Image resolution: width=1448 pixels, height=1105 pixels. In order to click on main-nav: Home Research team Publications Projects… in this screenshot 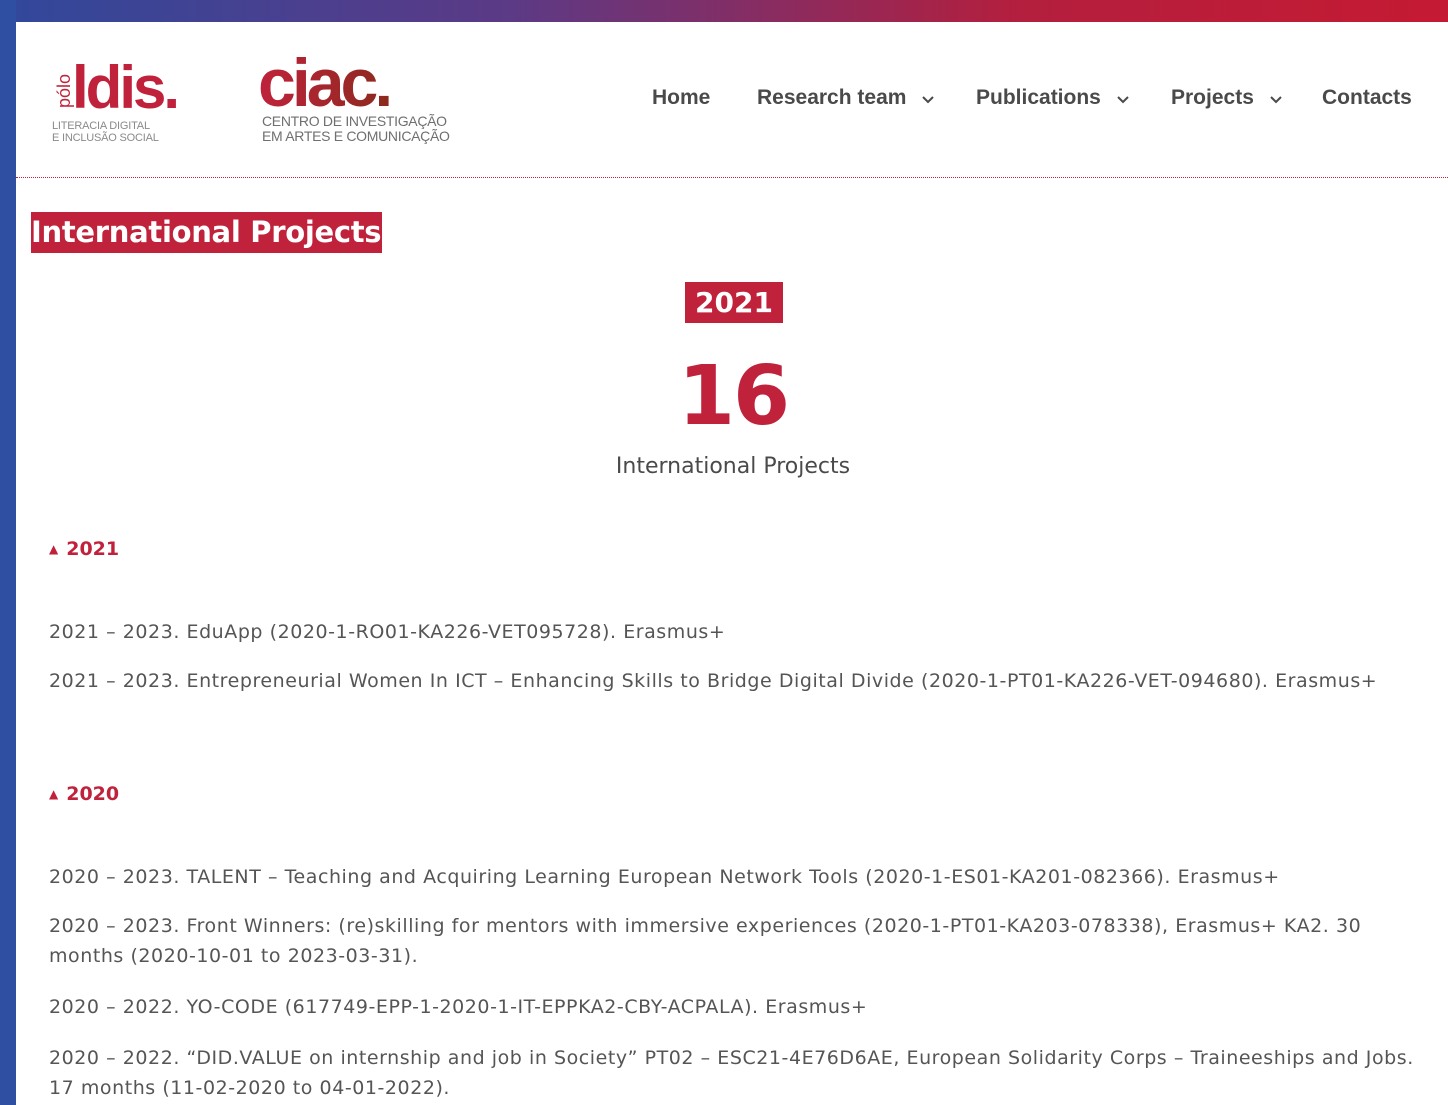, I will do `click(732, 101)`.